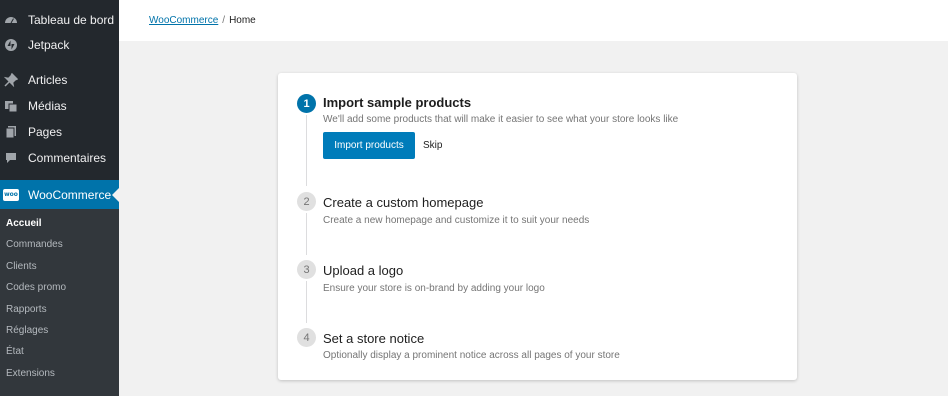 Image resolution: width=948 pixels, height=396 pixels. I want to click on step-number-badge: 1, so click(306, 103).